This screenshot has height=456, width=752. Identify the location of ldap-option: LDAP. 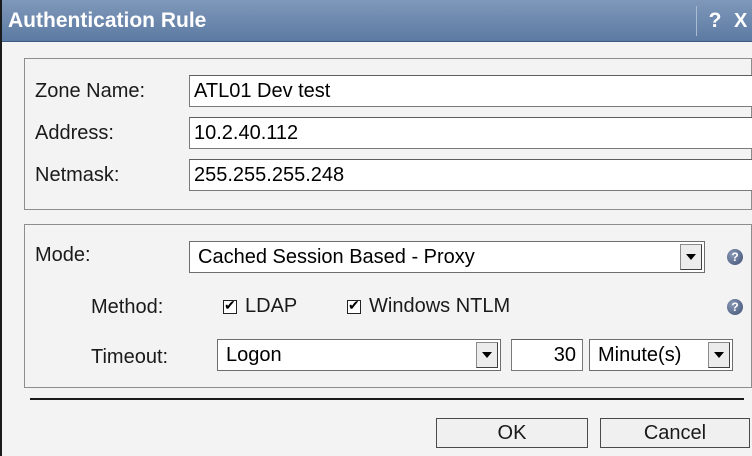
(260, 306).